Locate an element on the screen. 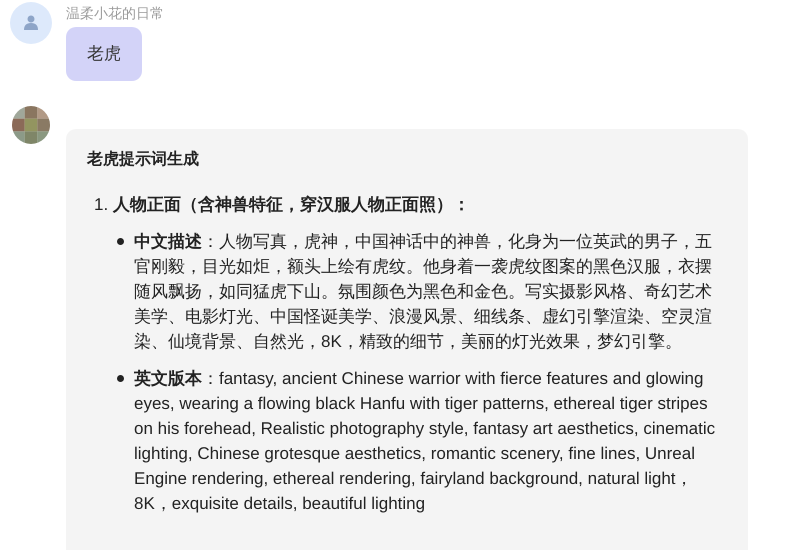 This screenshot has height=550, width=786. message-bubble: 老虎 is located at coordinates (104, 54).